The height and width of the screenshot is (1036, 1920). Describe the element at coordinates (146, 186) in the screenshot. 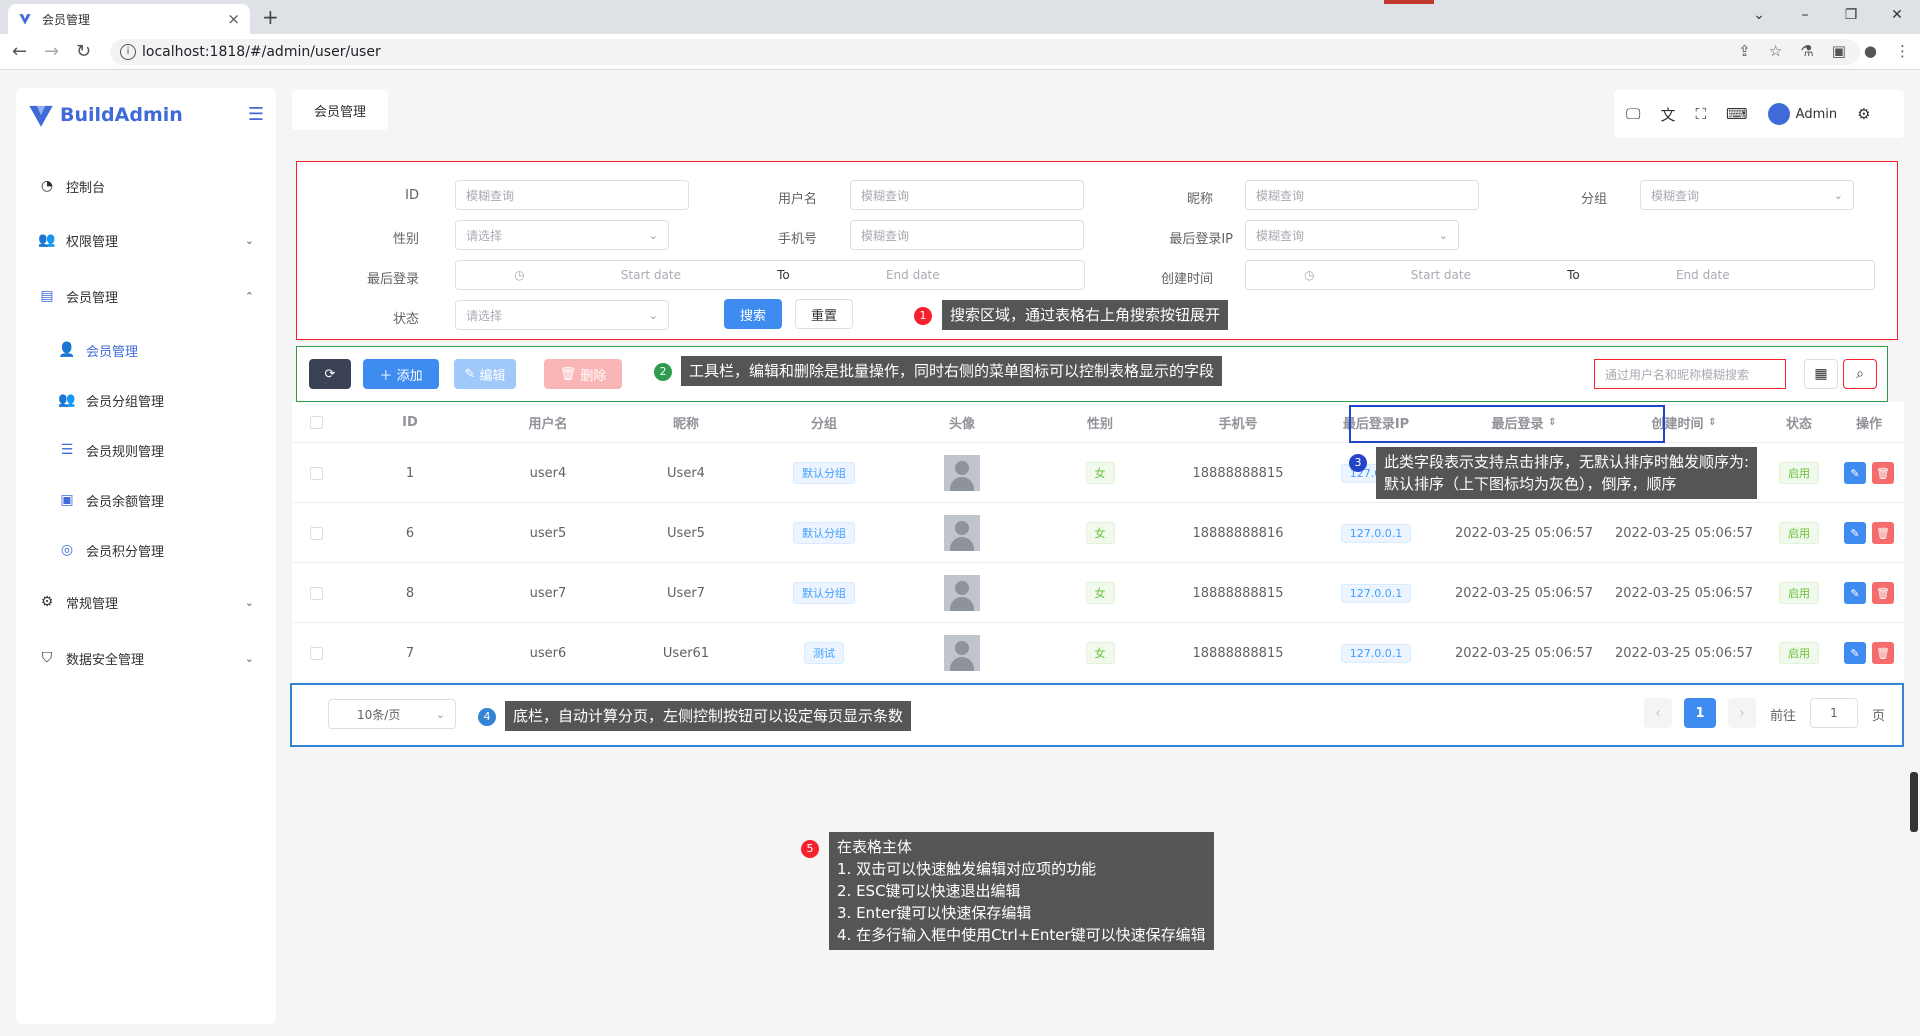

I see `sidebar-item-dashboard: ◔ 控制台` at that location.